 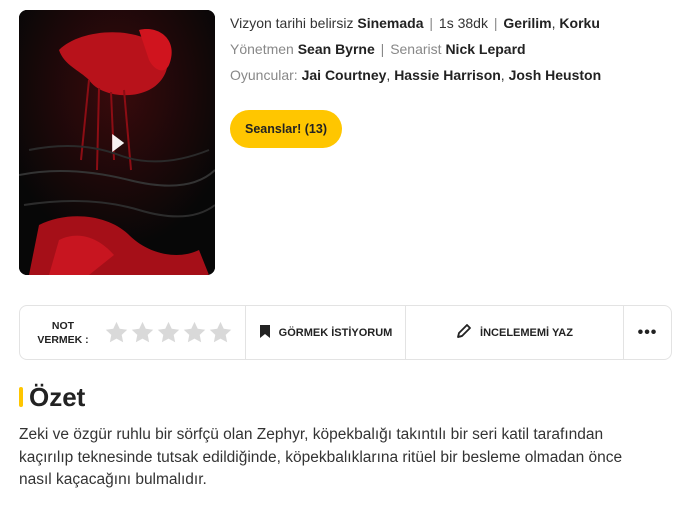 I want to click on more-icon: •••, so click(x=647, y=332).